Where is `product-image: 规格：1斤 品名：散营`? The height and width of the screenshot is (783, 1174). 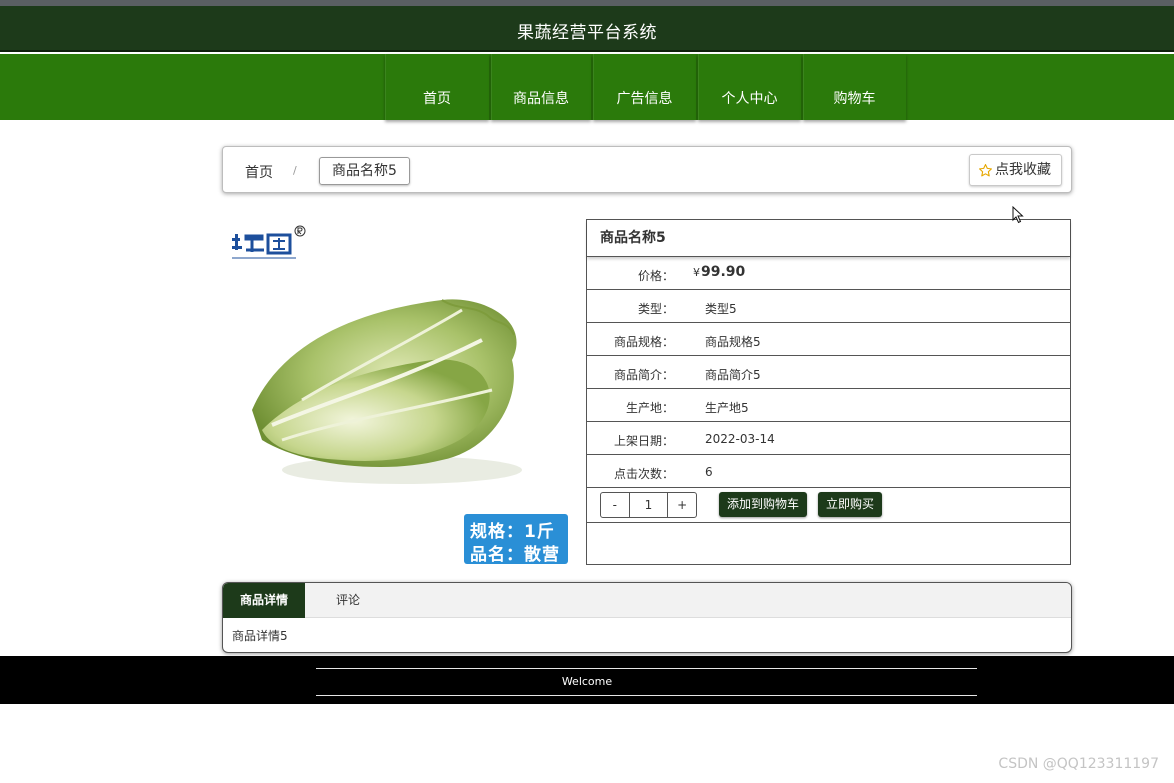
product-image: 规格：1斤 品名：散营 is located at coordinates (397, 392).